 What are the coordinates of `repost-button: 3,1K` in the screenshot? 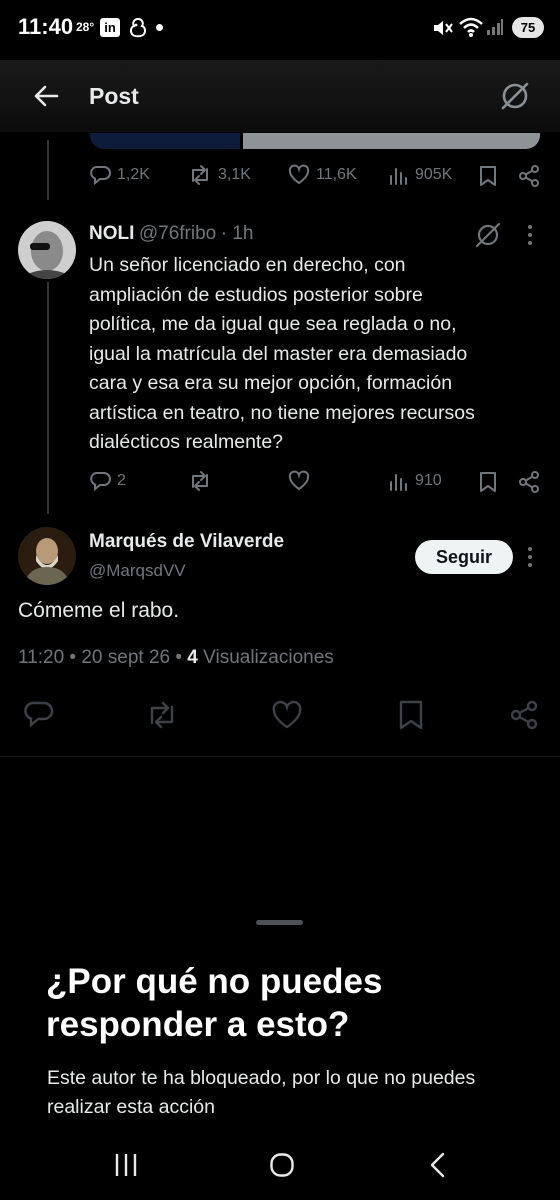 It's located at (219, 175).